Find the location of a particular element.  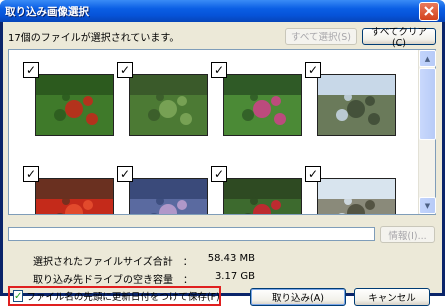

vertical-scrollbar: ▲ ▼ is located at coordinates (427, 132).